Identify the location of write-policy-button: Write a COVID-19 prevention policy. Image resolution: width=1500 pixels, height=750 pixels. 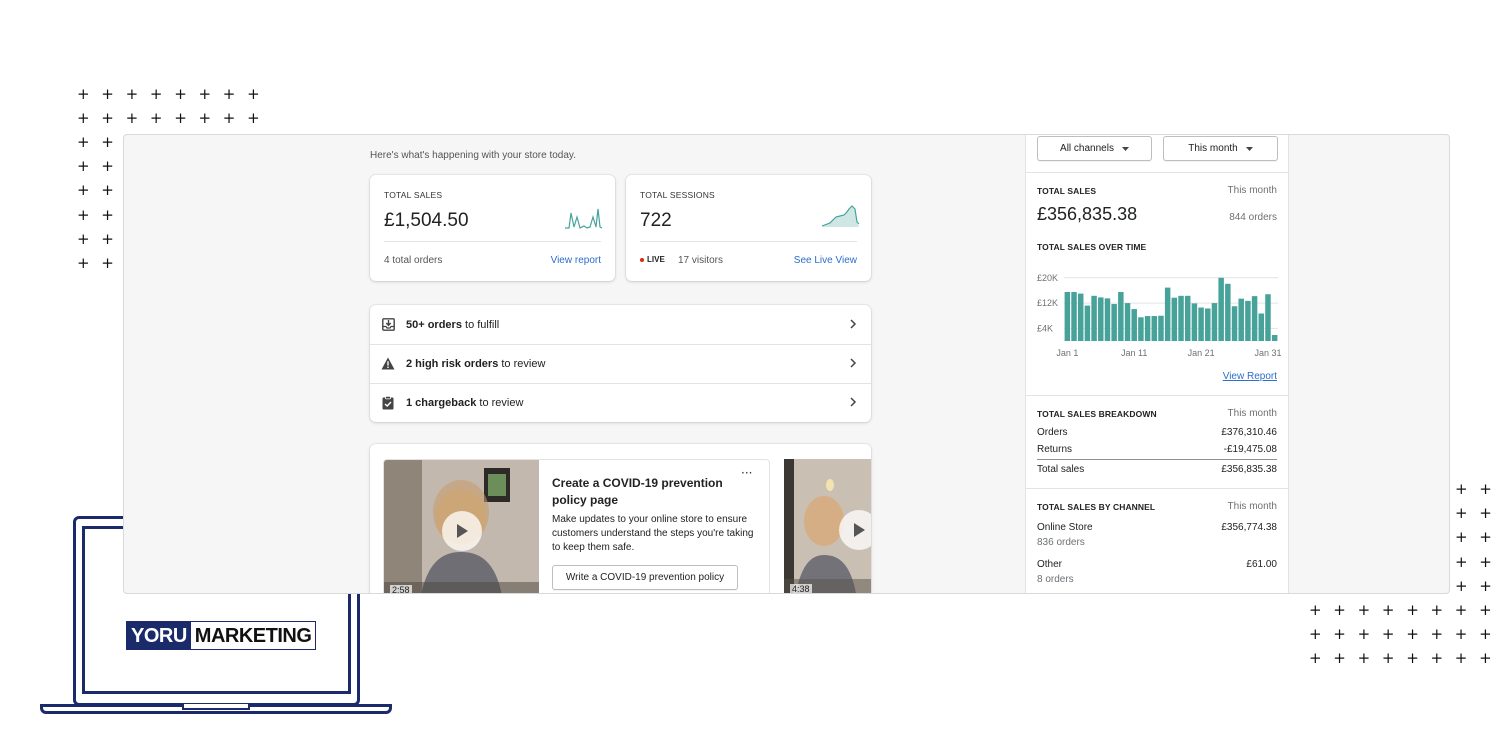
(645, 577).